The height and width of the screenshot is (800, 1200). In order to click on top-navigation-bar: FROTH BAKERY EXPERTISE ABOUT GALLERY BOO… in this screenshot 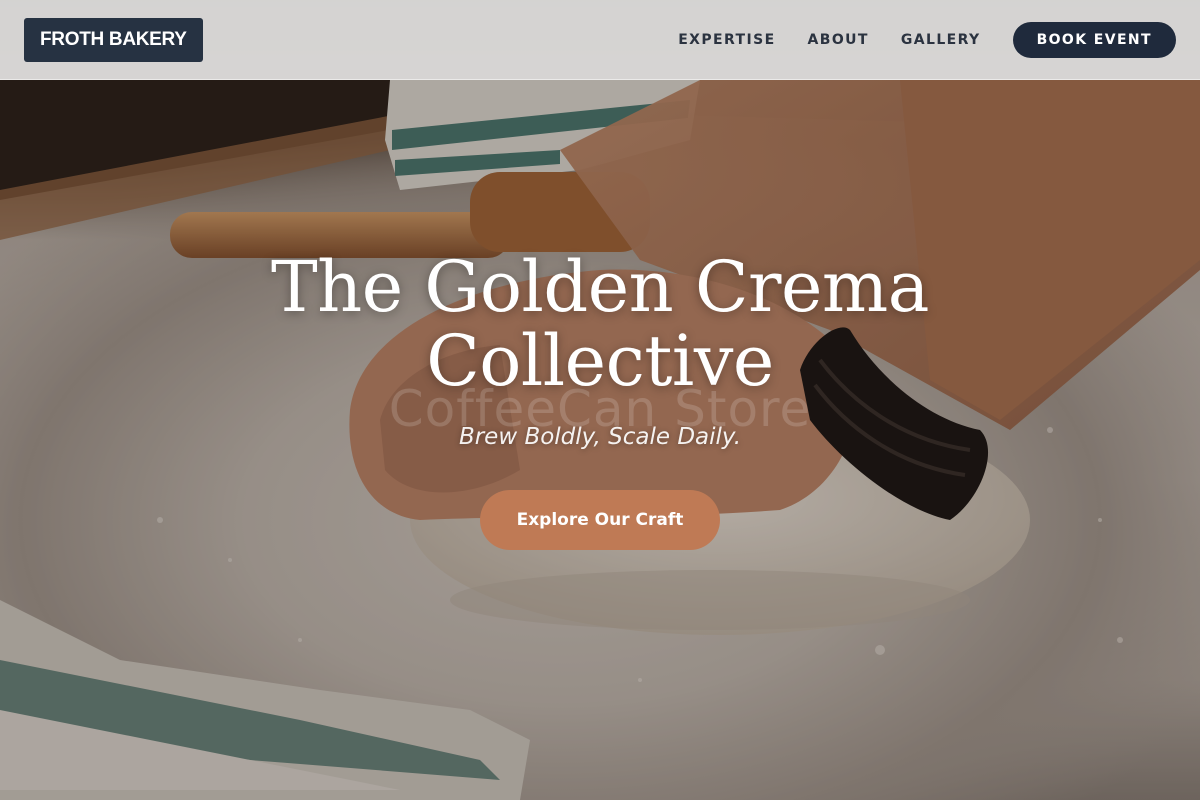, I will do `click(600, 40)`.